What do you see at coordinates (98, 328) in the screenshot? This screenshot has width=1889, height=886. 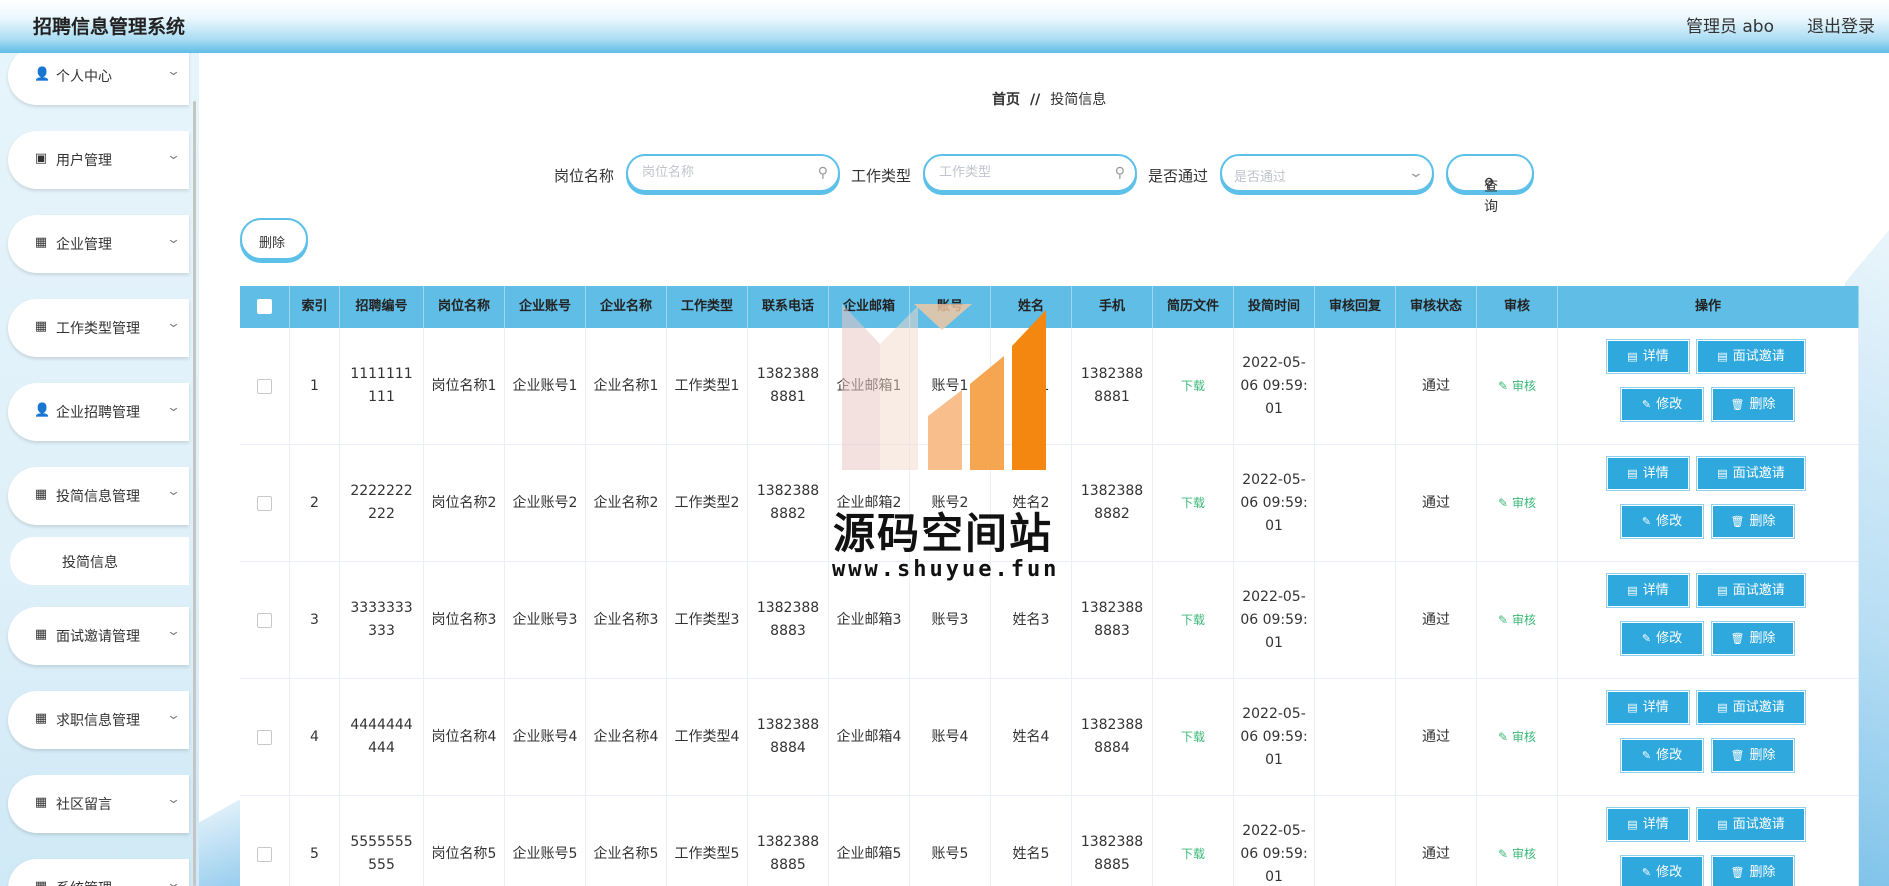 I see `sidebar-item-4: ▦ 工作类型管理 ⌄` at bounding box center [98, 328].